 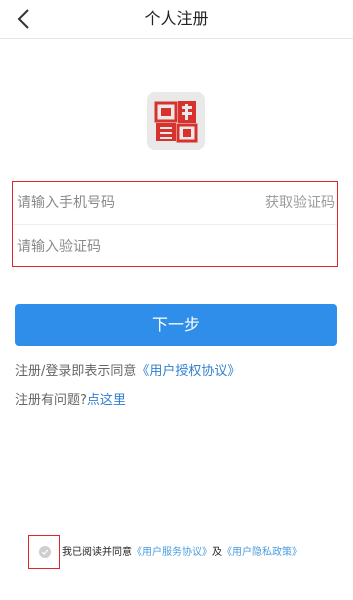 I want to click on phone-input, so click(x=132, y=203).